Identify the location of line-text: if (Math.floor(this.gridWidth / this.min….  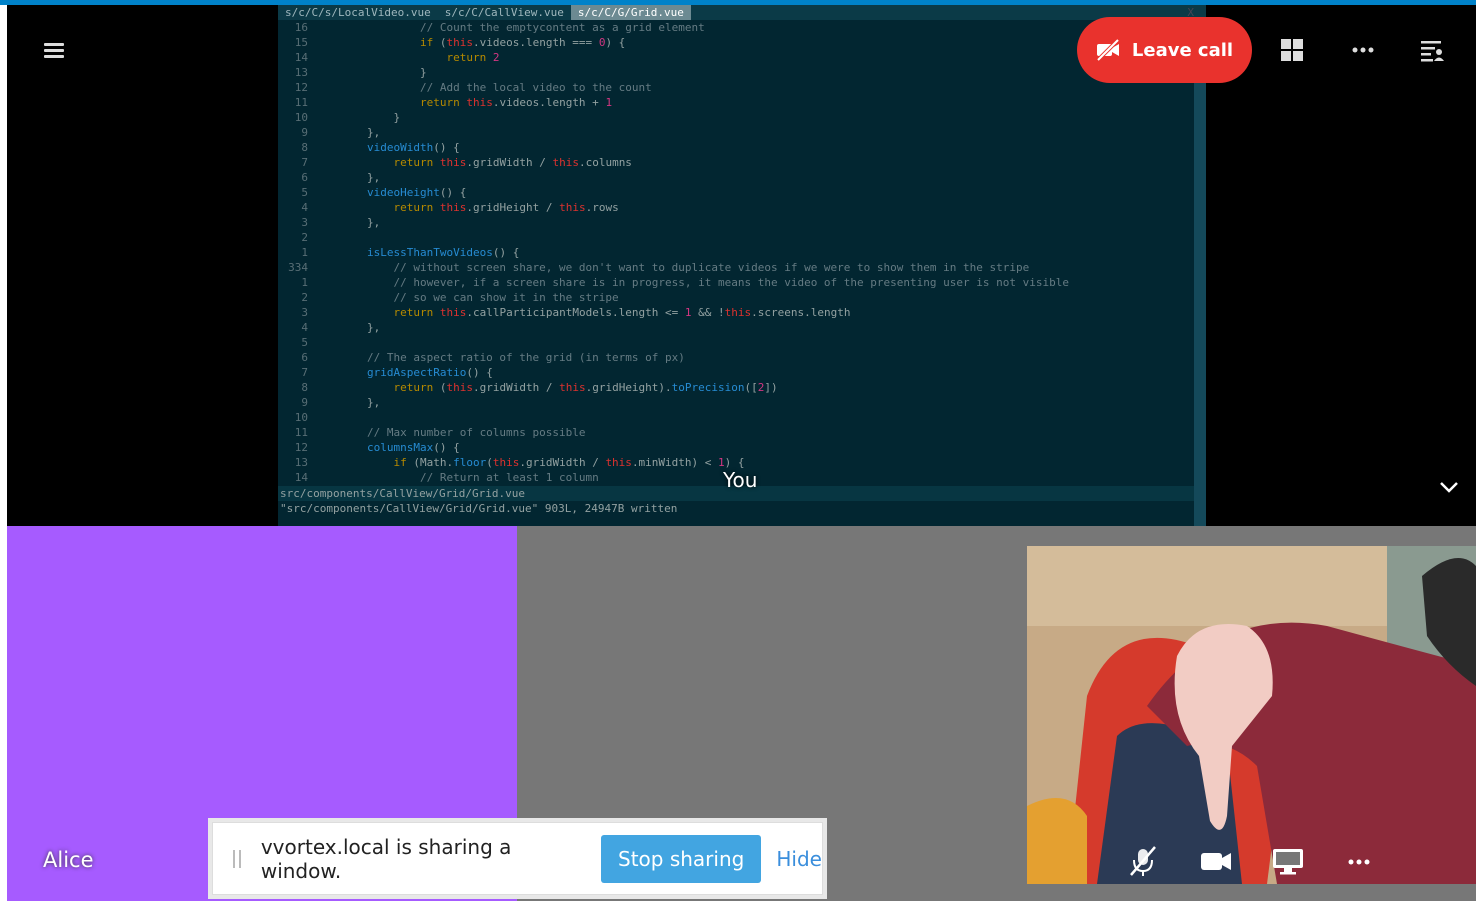
(569, 462).